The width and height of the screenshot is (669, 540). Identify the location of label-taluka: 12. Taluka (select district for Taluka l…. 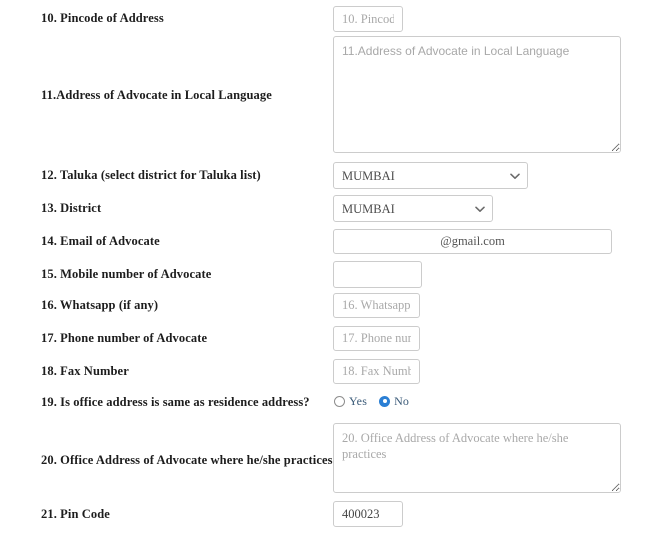
(151, 175).